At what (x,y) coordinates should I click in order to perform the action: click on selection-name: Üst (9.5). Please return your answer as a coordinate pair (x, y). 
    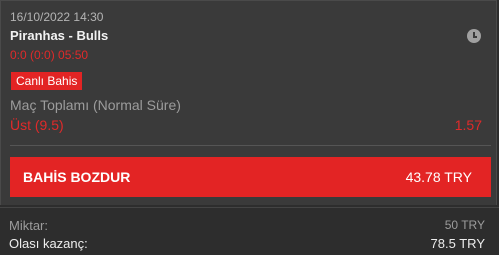
    Looking at the image, I should click on (37, 125).